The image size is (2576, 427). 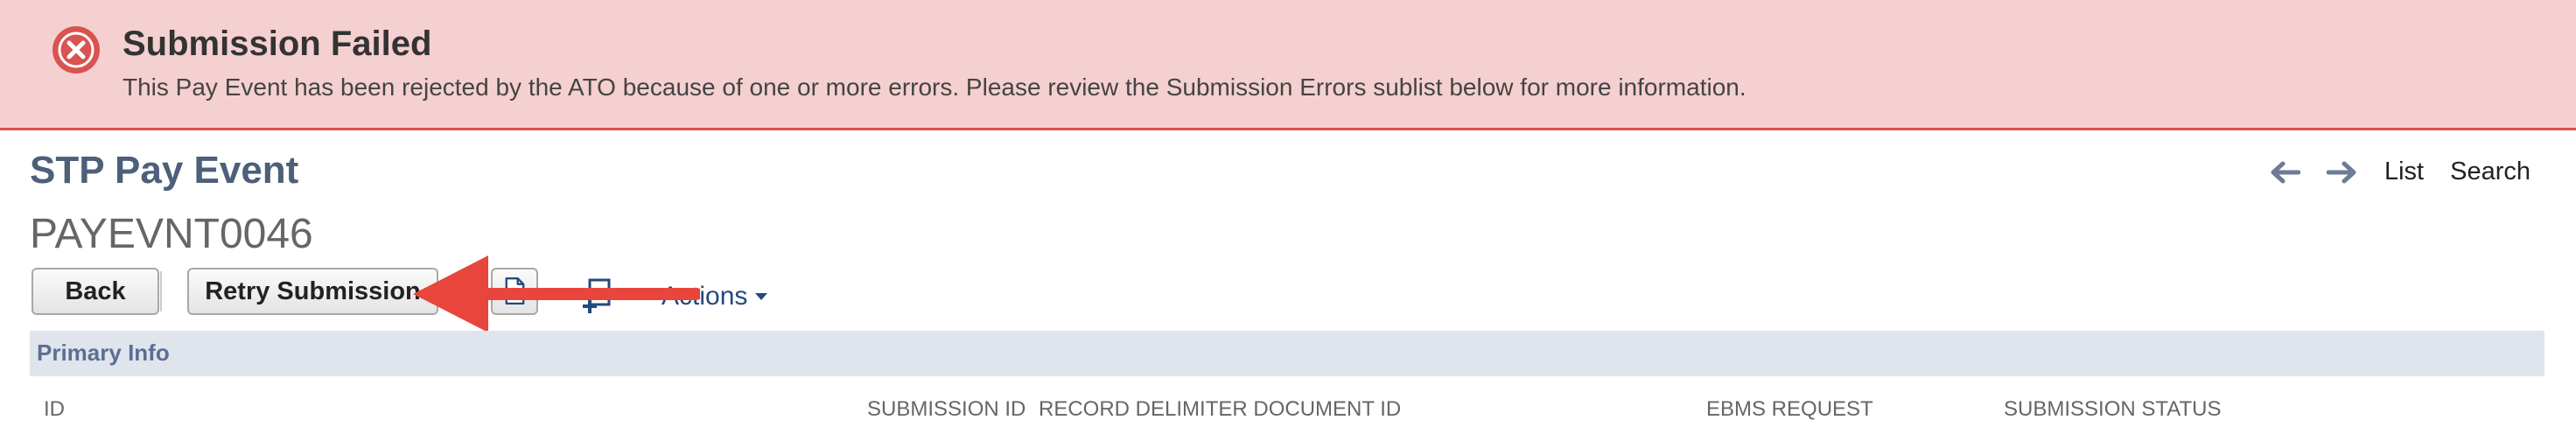 What do you see at coordinates (761, 296) in the screenshot?
I see `chevron-down-icon` at bounding box center [761, 296].